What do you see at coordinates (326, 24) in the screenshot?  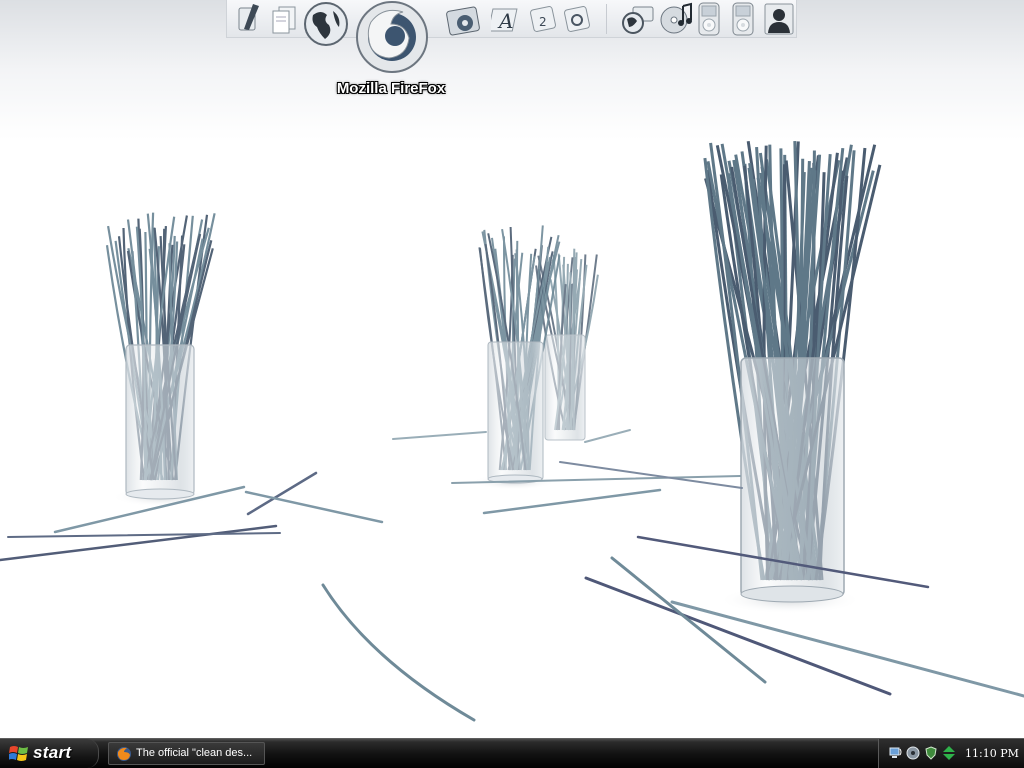 I see `globe-icon` at bounding box center [326, 24].